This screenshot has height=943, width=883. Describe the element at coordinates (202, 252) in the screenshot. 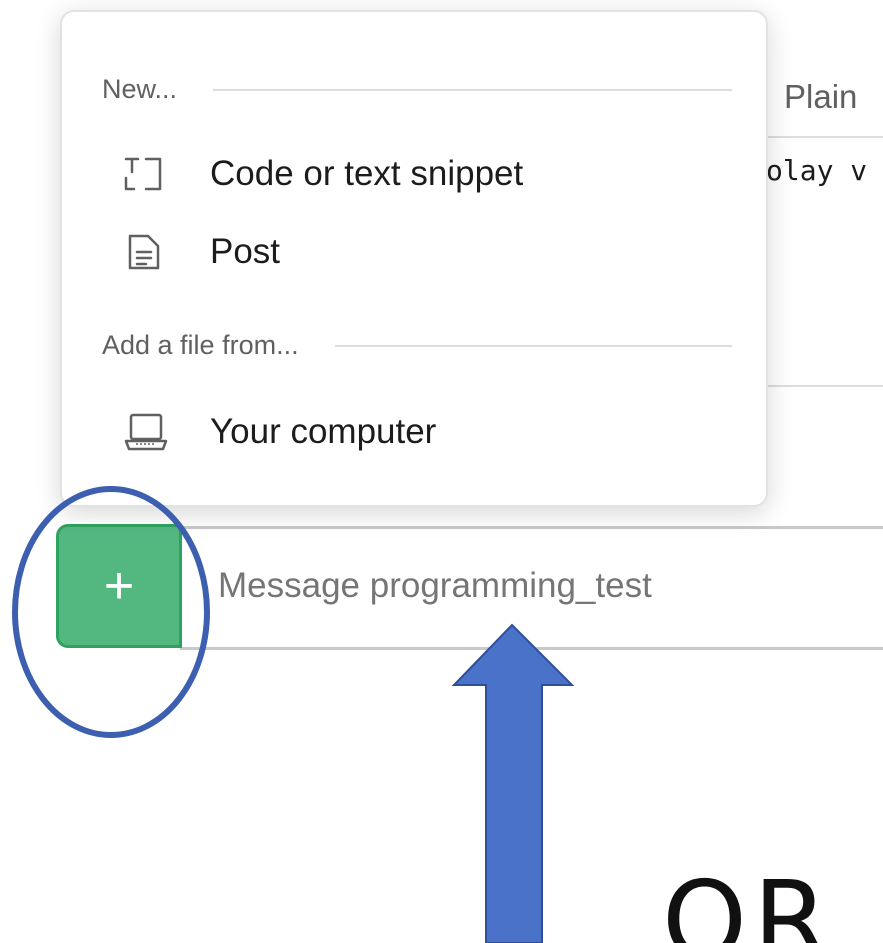

I see `menu-item-post: Post` at that location.